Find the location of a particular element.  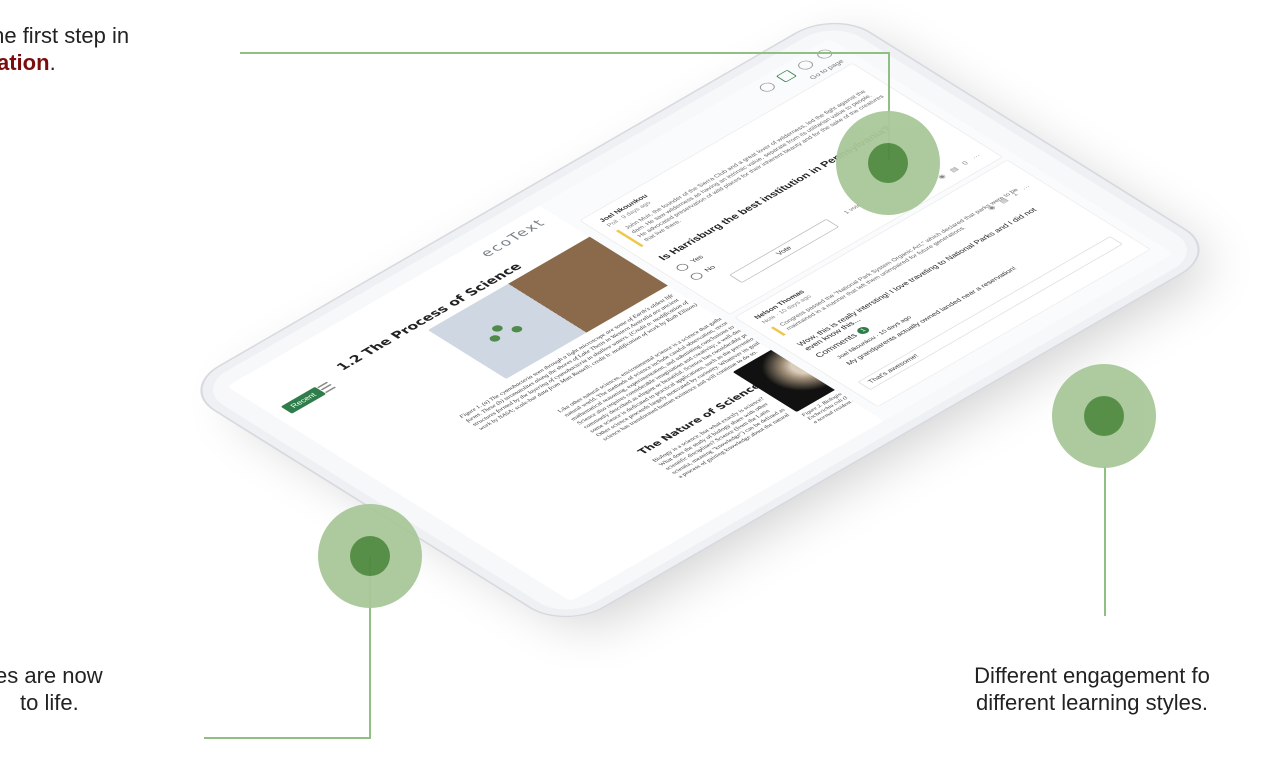

callout-top-highlight: zation is located at coordinates (25, 62).